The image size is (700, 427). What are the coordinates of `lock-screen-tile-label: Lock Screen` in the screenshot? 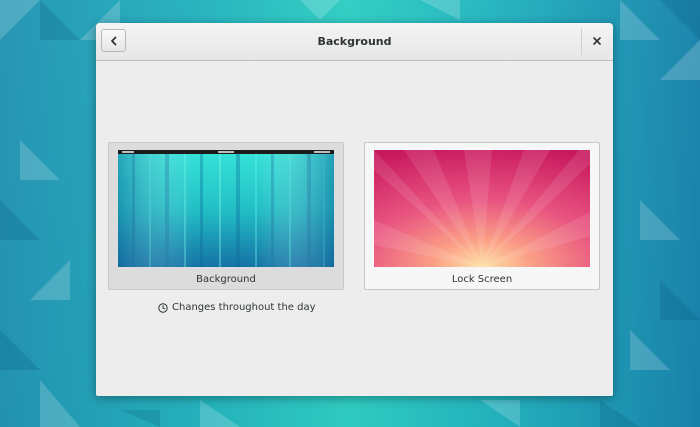 It's located at (482, 279).